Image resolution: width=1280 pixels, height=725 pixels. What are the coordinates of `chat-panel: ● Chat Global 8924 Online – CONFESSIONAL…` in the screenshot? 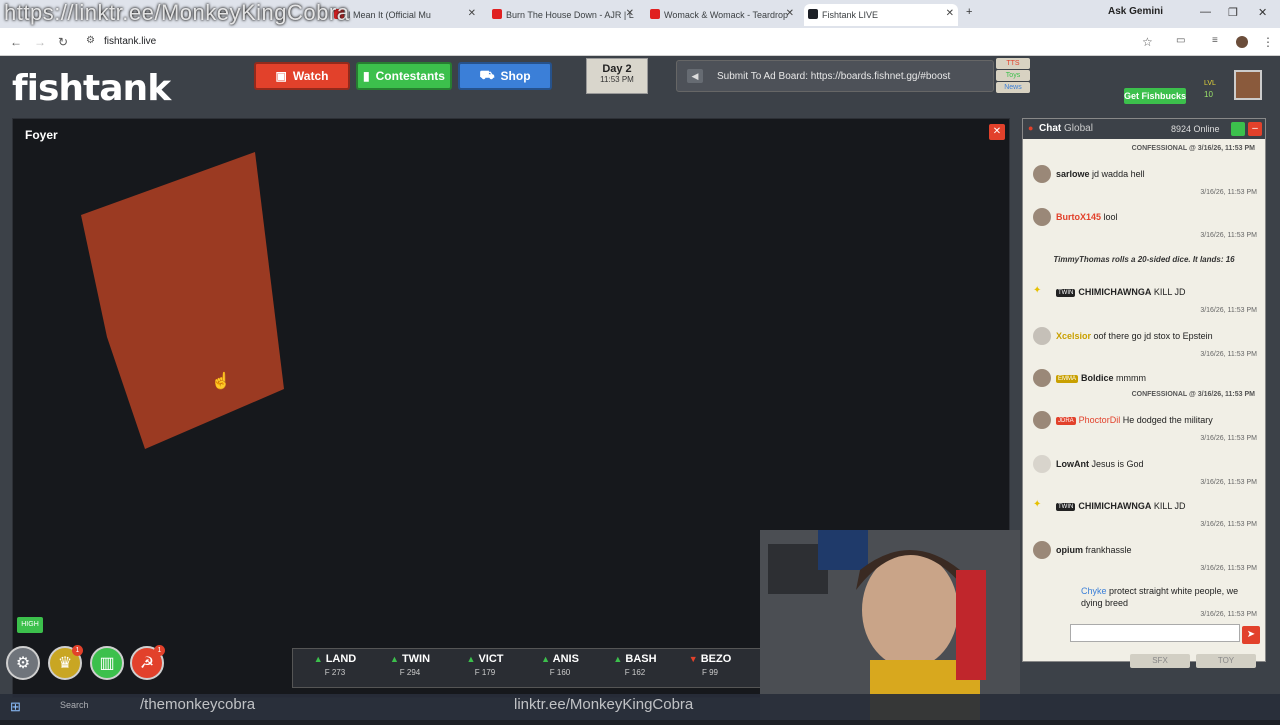 It's located at (1144, 390).